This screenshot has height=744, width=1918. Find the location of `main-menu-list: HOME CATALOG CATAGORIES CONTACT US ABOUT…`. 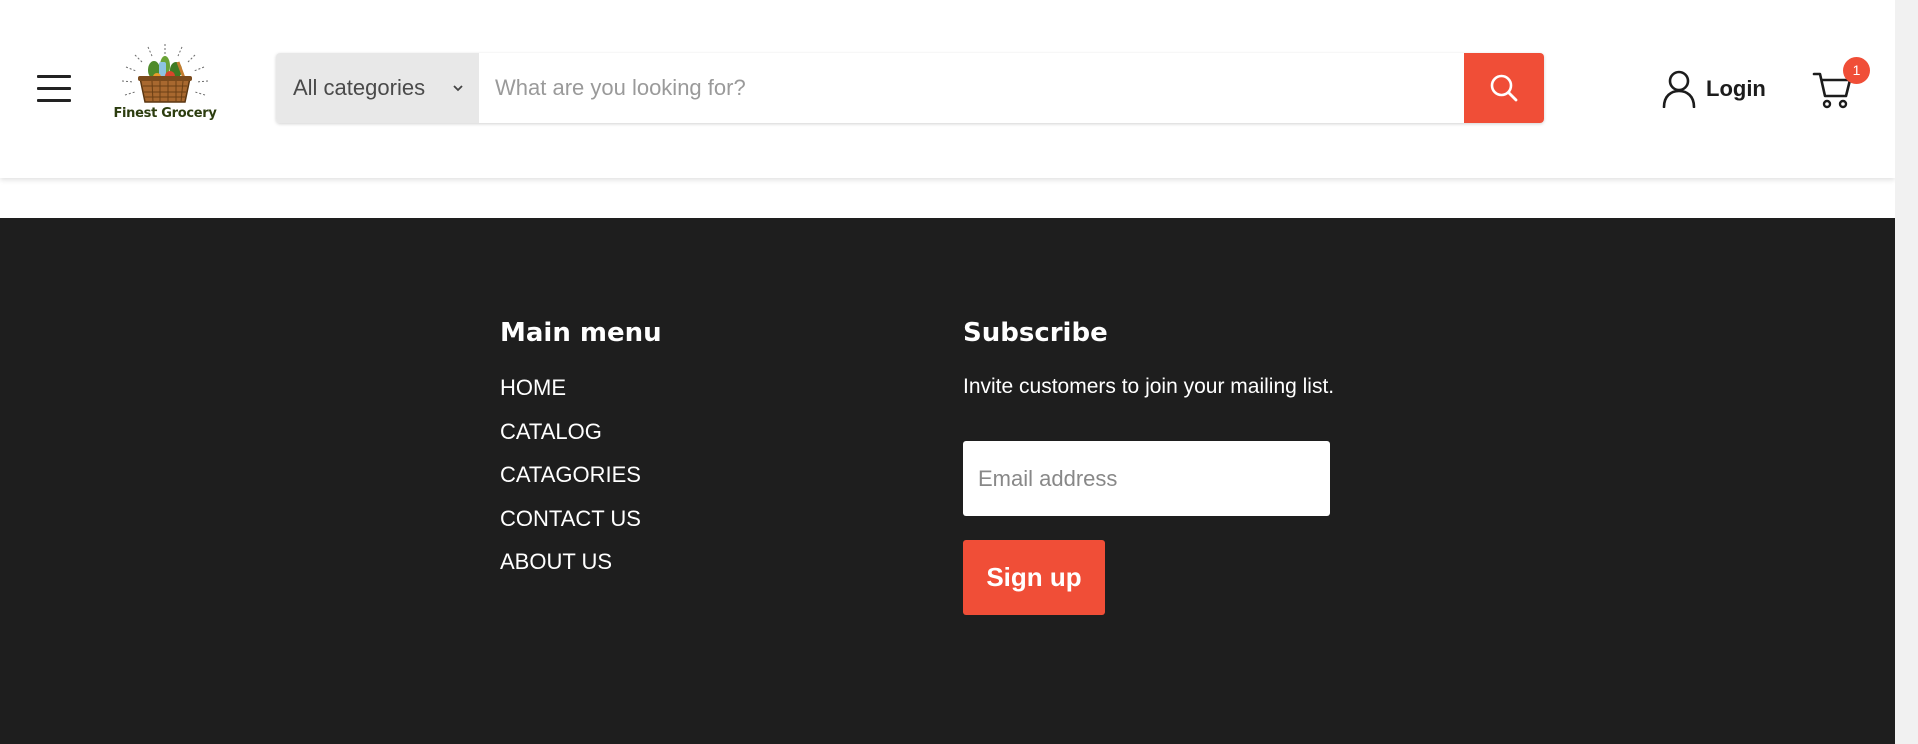

main-menu-list: HOME CATALOG CATAGORIES CONTACT US ABOUT… is located at coordinates (570, 483).